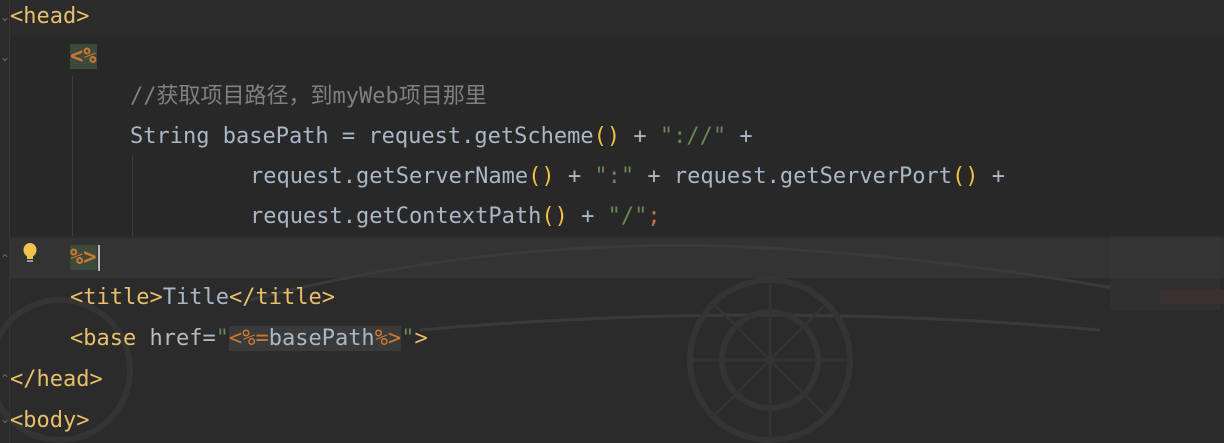 The height and width of the screenshot is (443, 1224). I want to click on current-line-highlight, so click(617, 258).